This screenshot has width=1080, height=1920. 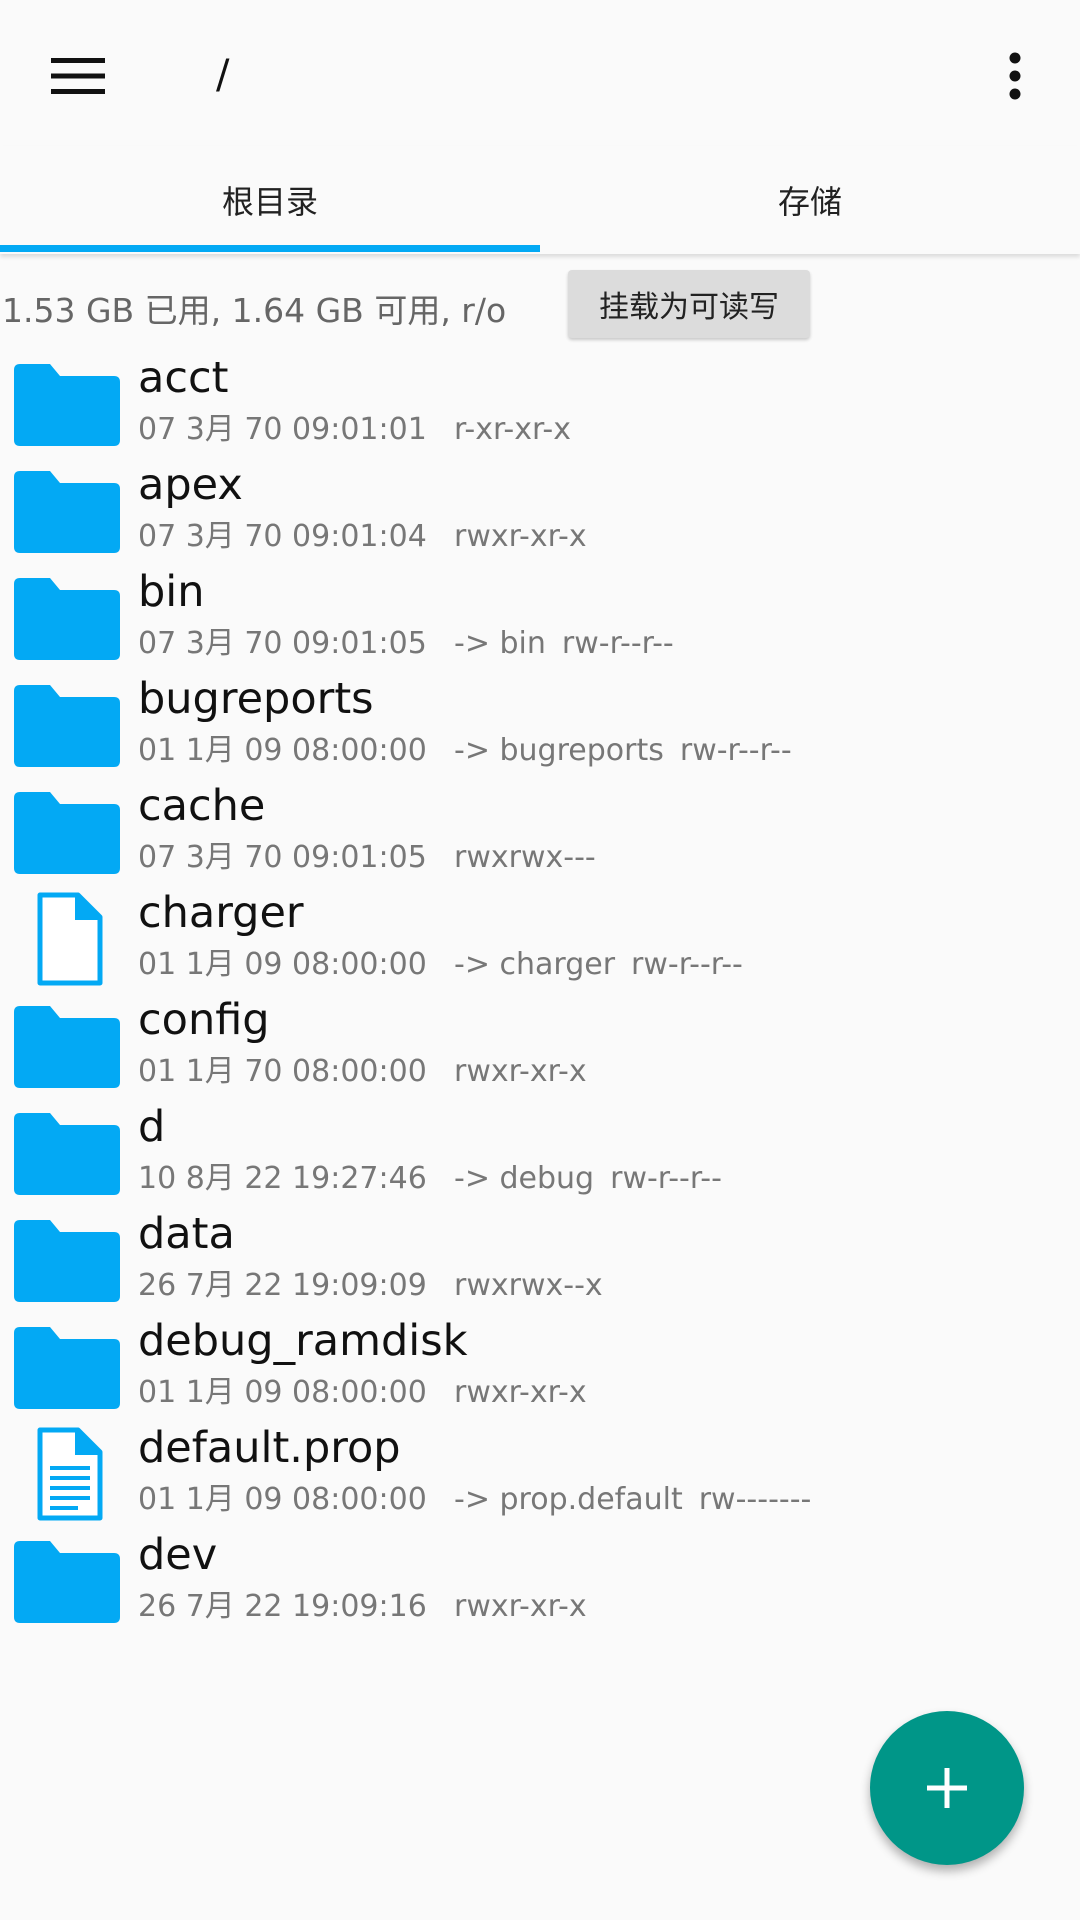 I want to click on file-name: default.prop, so click(x=269, y=1448).